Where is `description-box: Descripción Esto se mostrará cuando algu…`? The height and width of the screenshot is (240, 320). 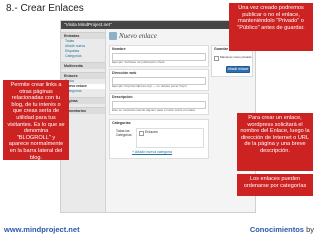
description-box: Descripción Esto se mostrará cuando algu… is located at coordinates (159, 104).